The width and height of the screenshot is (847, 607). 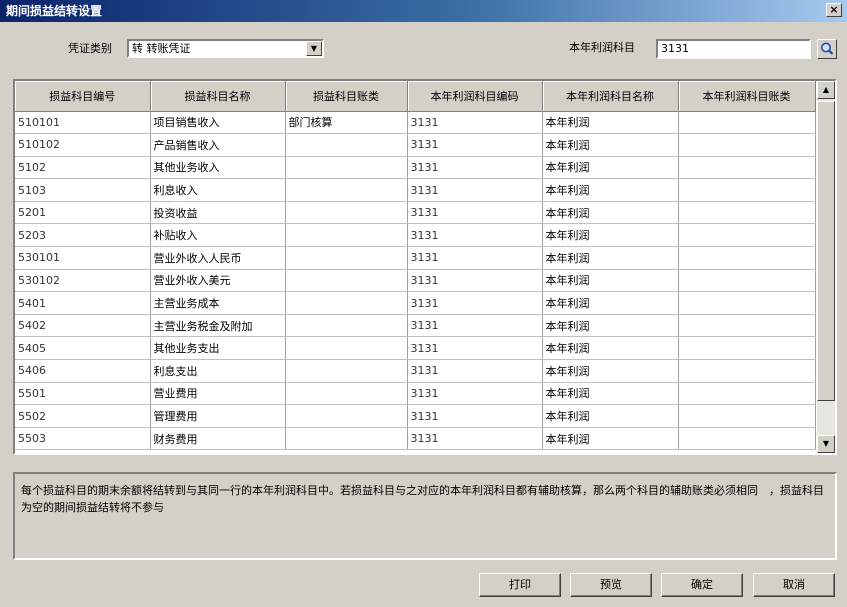 What do you see at coordinates (83, 439) in the screenshot?
I see `table-cell: 5503` at bounding box center [83, 439].